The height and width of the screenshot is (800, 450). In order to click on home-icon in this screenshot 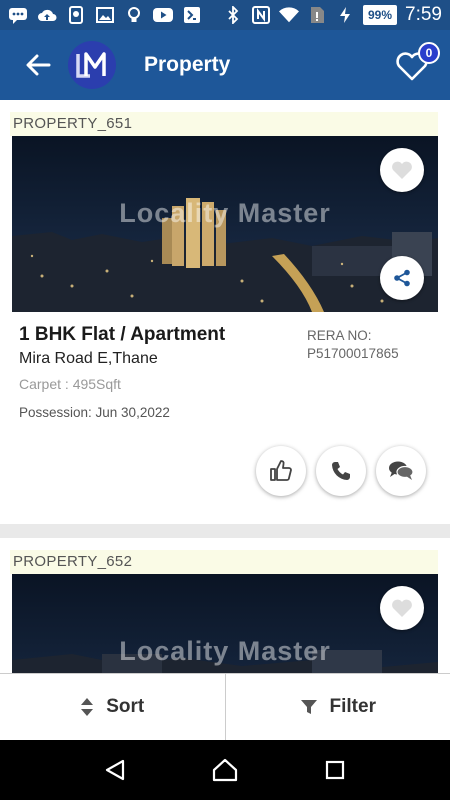, I will do `click(225, 770)`.